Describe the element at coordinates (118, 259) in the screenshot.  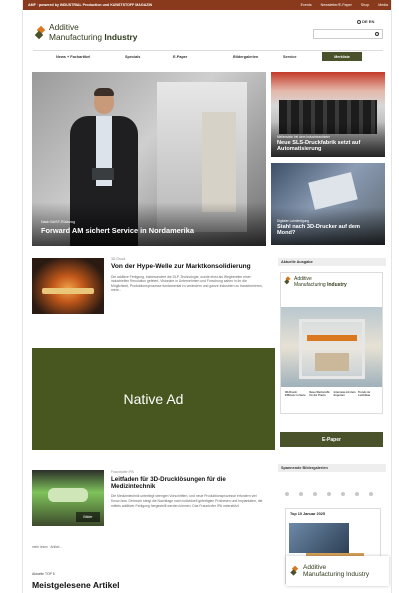
I see `article-1-kicker: 3D-Druck` at that location.